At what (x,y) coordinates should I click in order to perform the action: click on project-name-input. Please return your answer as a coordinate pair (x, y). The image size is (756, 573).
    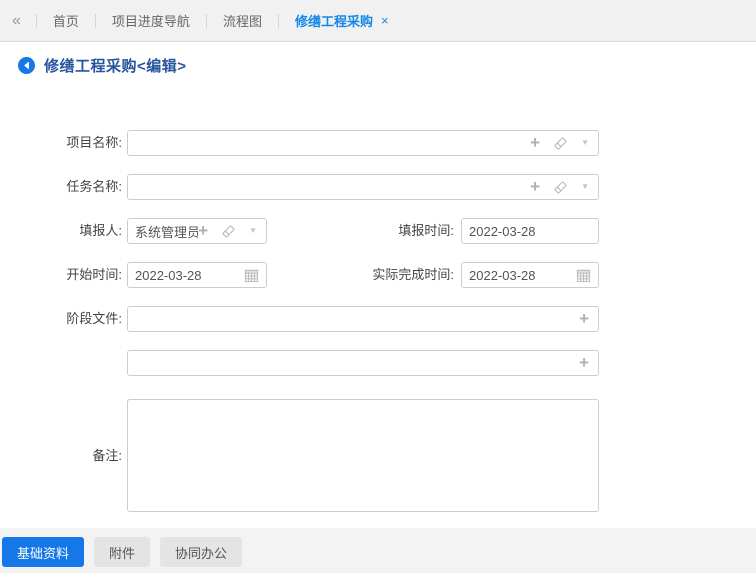
    Looking at the image, I should click on (329, 143).